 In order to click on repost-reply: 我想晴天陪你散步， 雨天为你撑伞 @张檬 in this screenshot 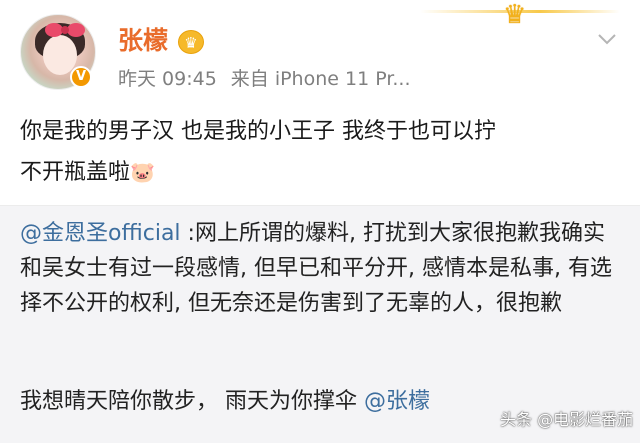, I will do `click(225, 402)`.